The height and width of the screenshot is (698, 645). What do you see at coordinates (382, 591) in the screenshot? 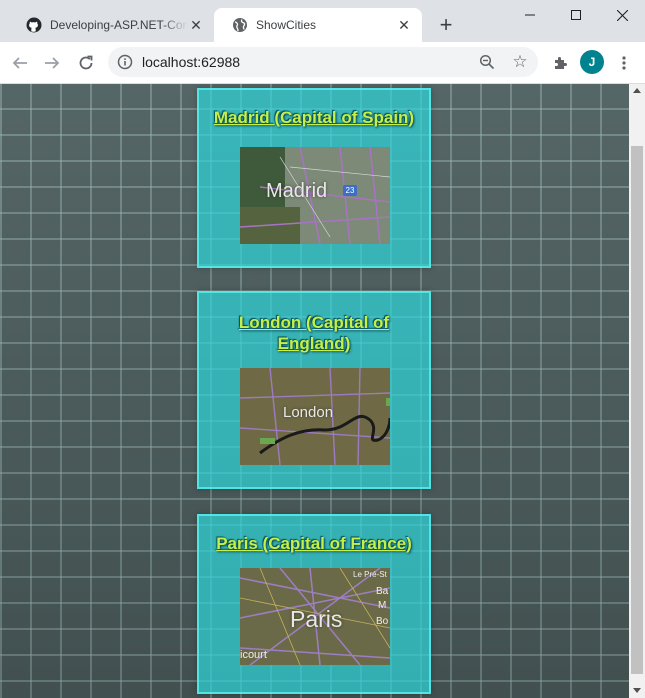
I see `map-edge-label: Ba` at bounding box center [382, 591].